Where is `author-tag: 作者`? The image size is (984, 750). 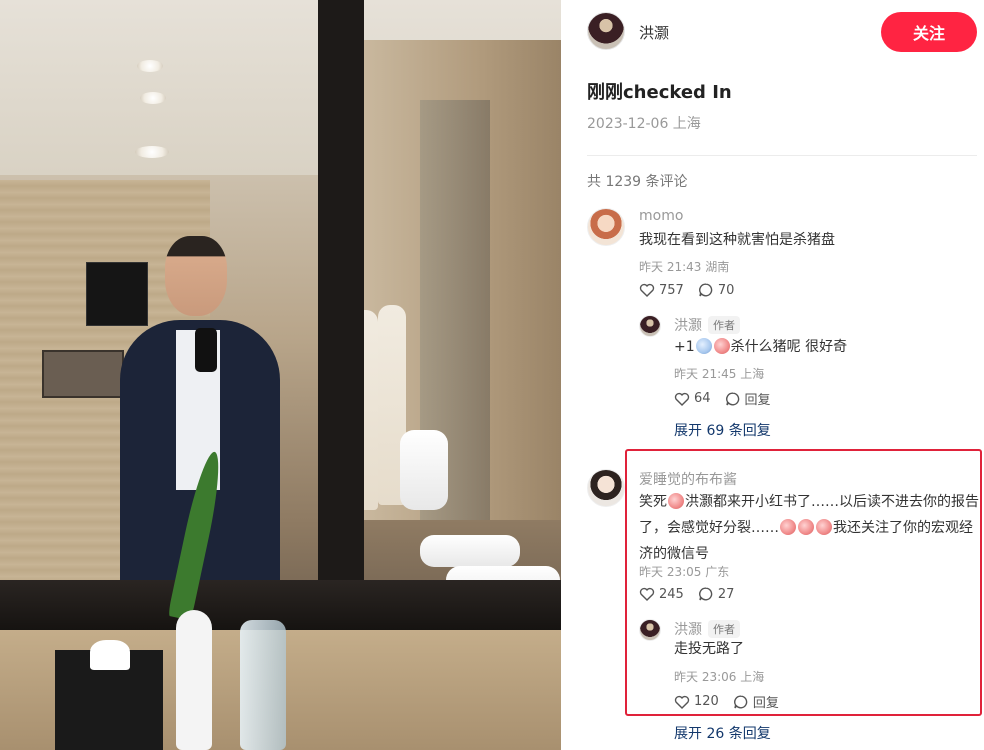
author-tag: 作者 is located at coordinates (724, 325).